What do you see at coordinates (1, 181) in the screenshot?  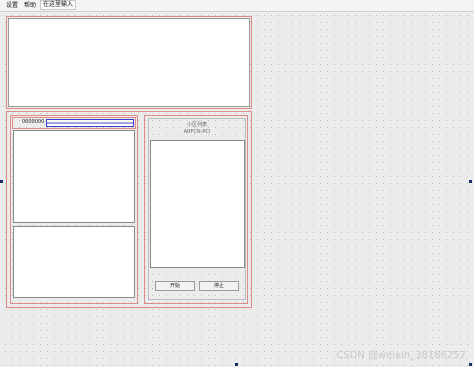 I see `resize-handle-left` at bounding box center [1, 181].